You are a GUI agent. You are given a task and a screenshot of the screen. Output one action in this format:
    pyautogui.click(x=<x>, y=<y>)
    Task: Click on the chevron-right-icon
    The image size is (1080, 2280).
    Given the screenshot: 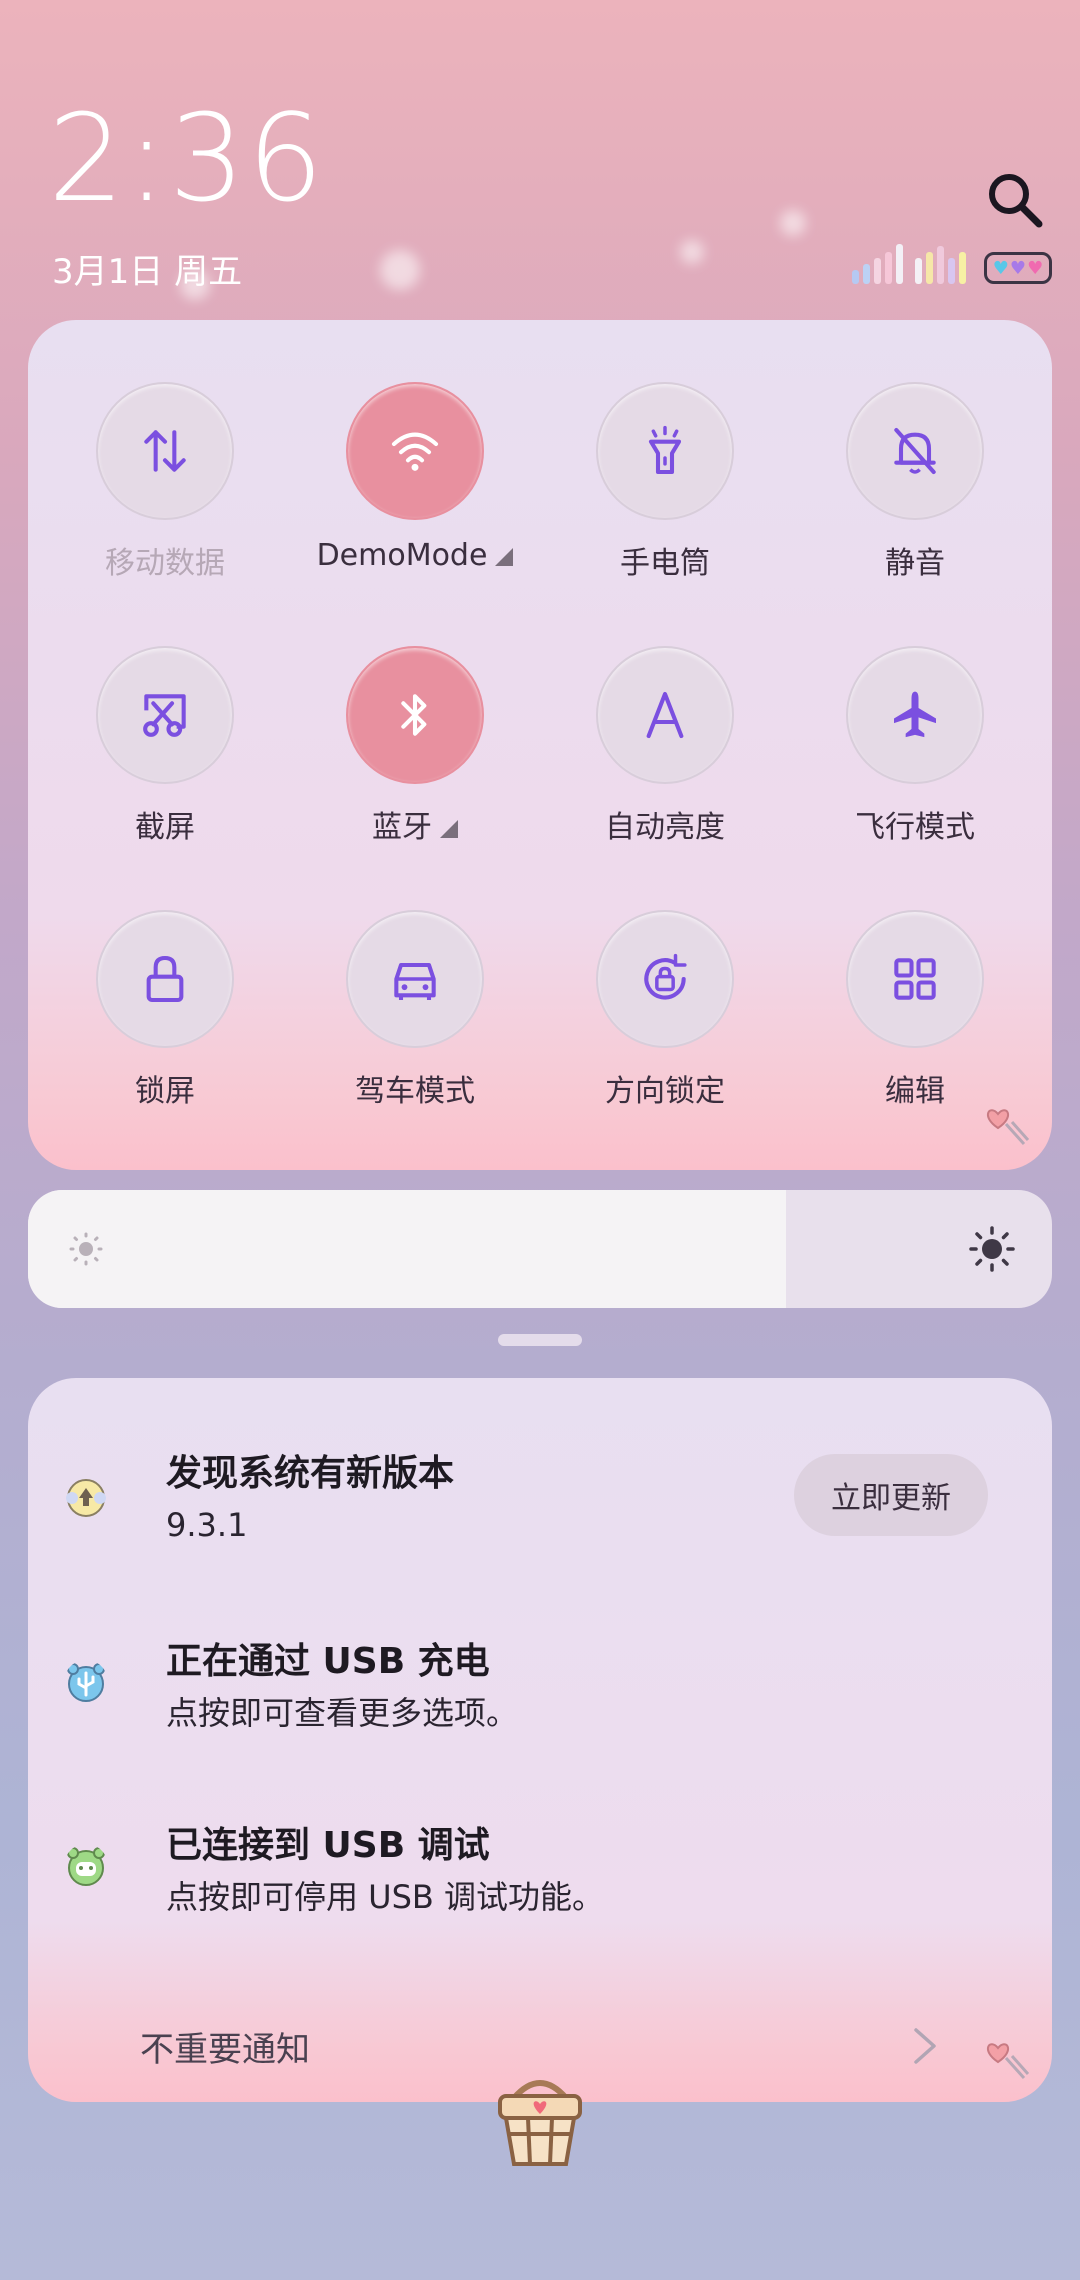 What is the action you would take?
    pyautogui.click(x=925, y=2046)
    